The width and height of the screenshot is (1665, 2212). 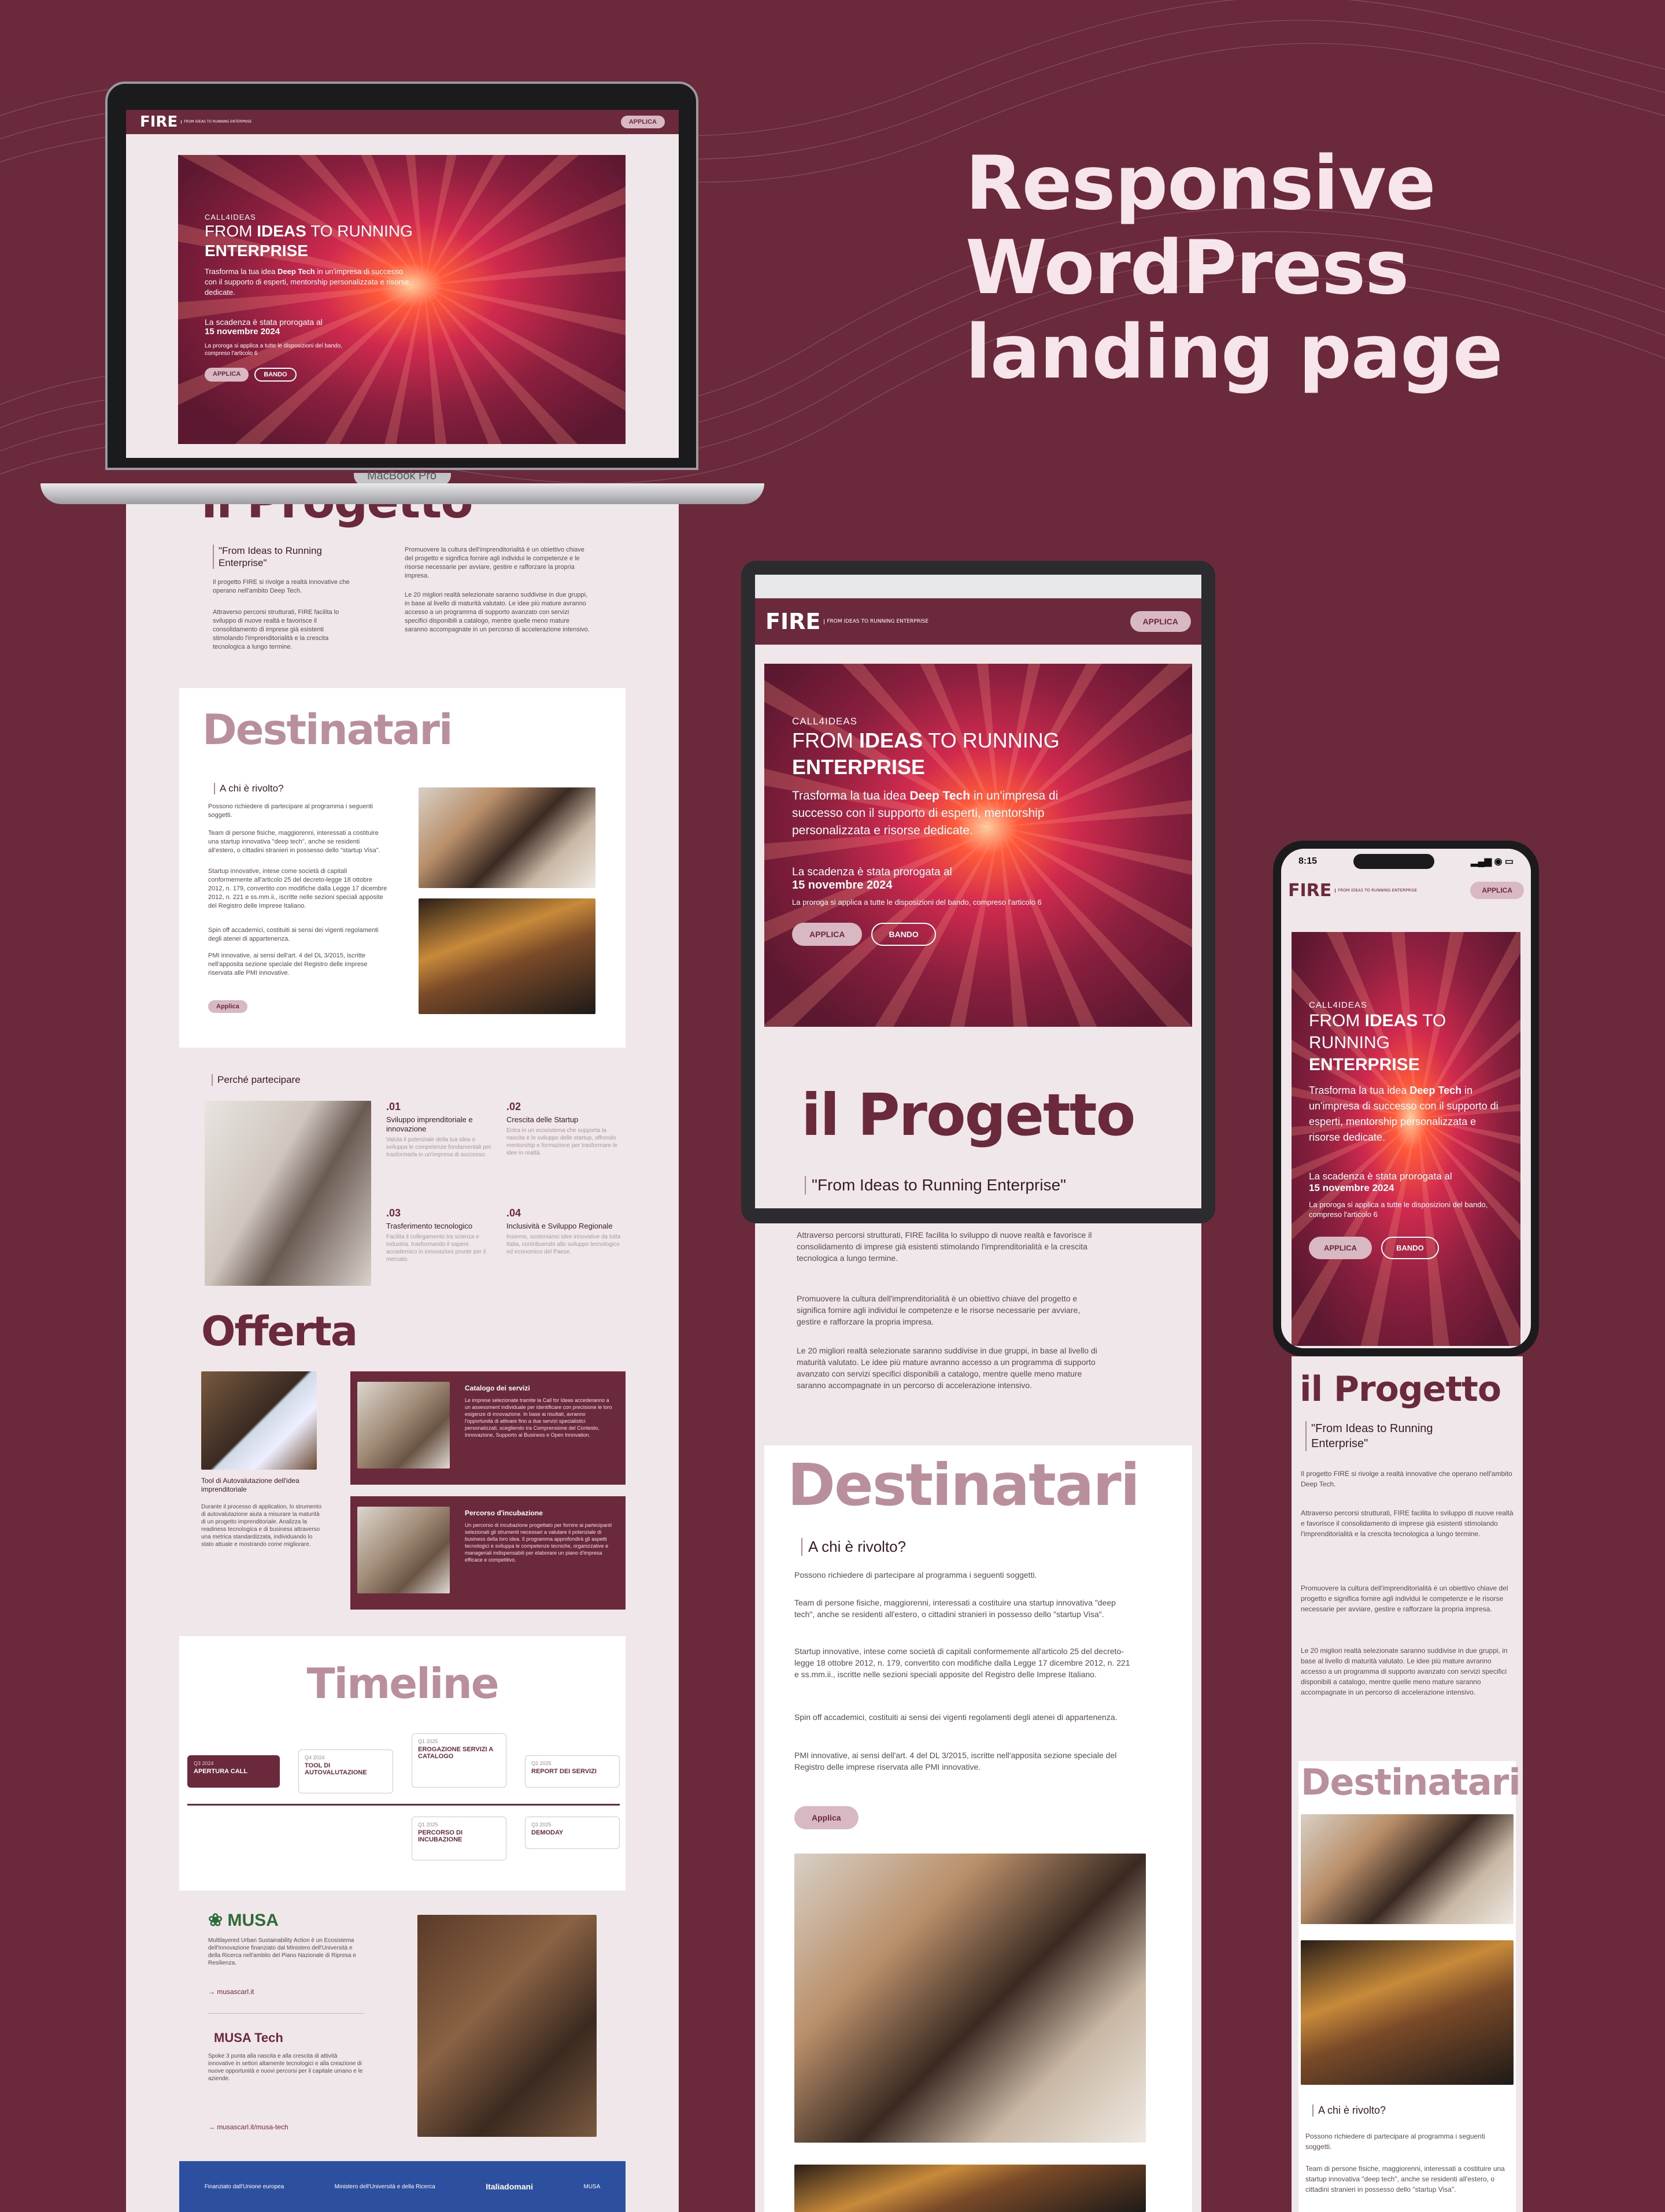 I want to click on woman-laptop-photo, so click(x=288, y=1193).